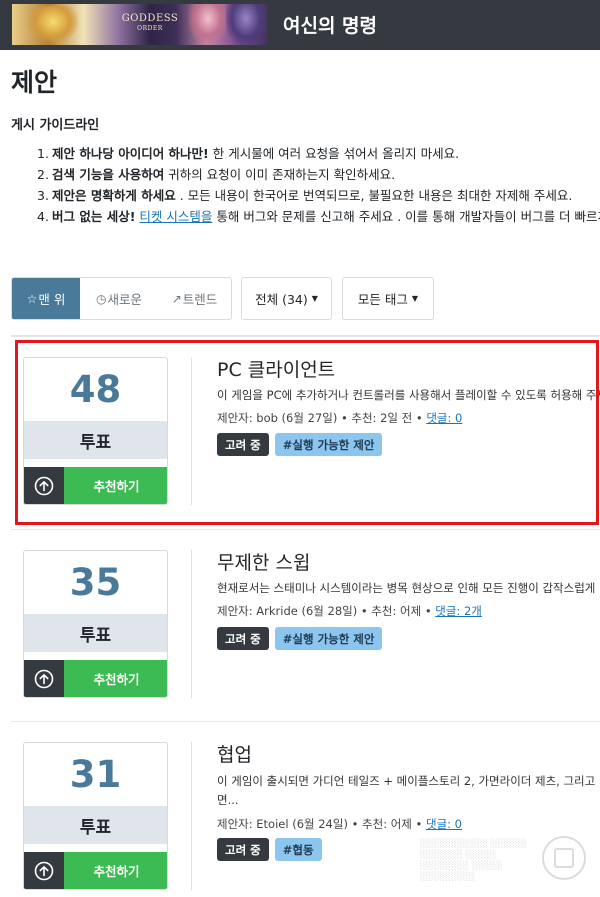 This screenshot has height=897, width=600. I want to click on vote-count: 31, so click(95, 774).